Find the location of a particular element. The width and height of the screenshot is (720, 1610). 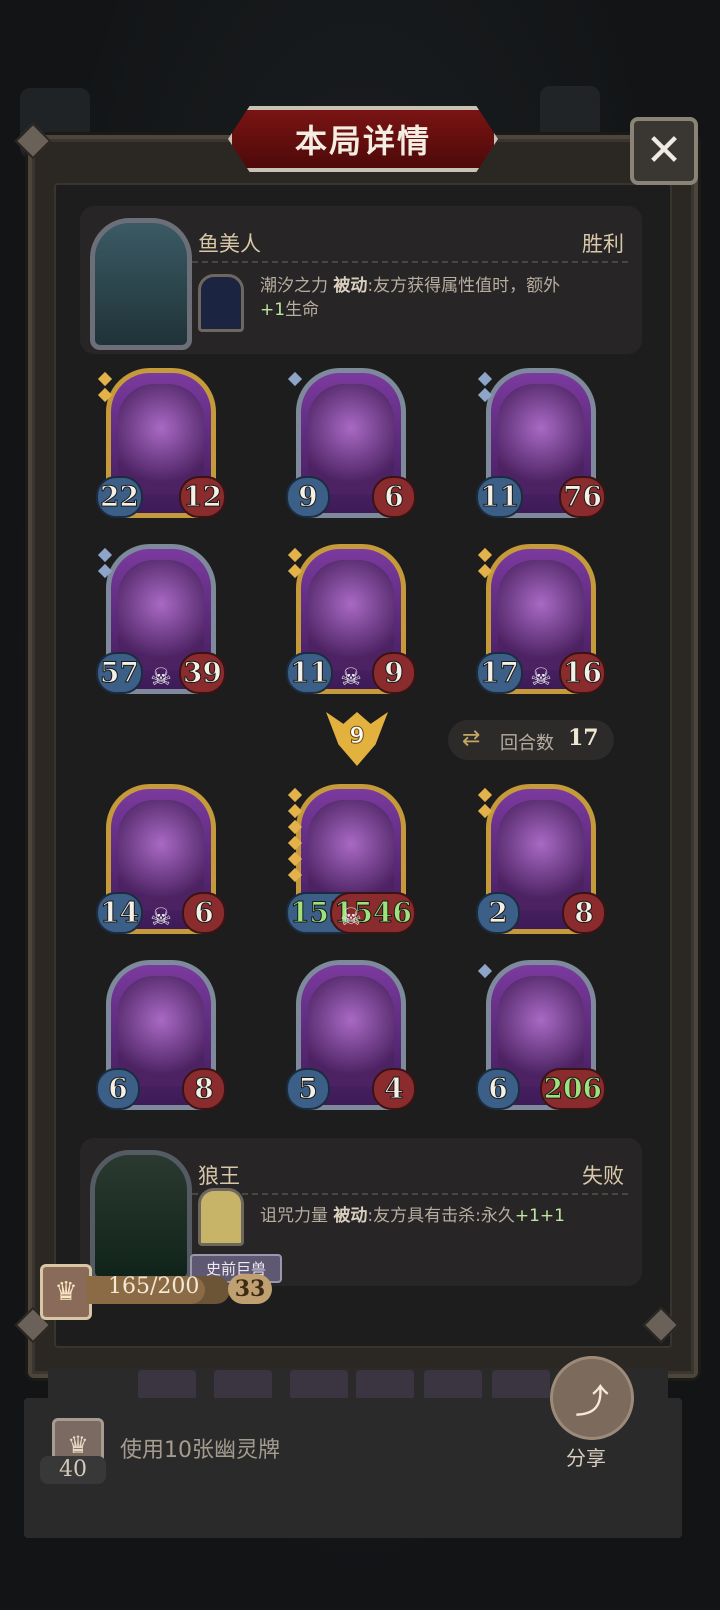

winner-minion-card: 11 76 is located at coordinates (541, 448).